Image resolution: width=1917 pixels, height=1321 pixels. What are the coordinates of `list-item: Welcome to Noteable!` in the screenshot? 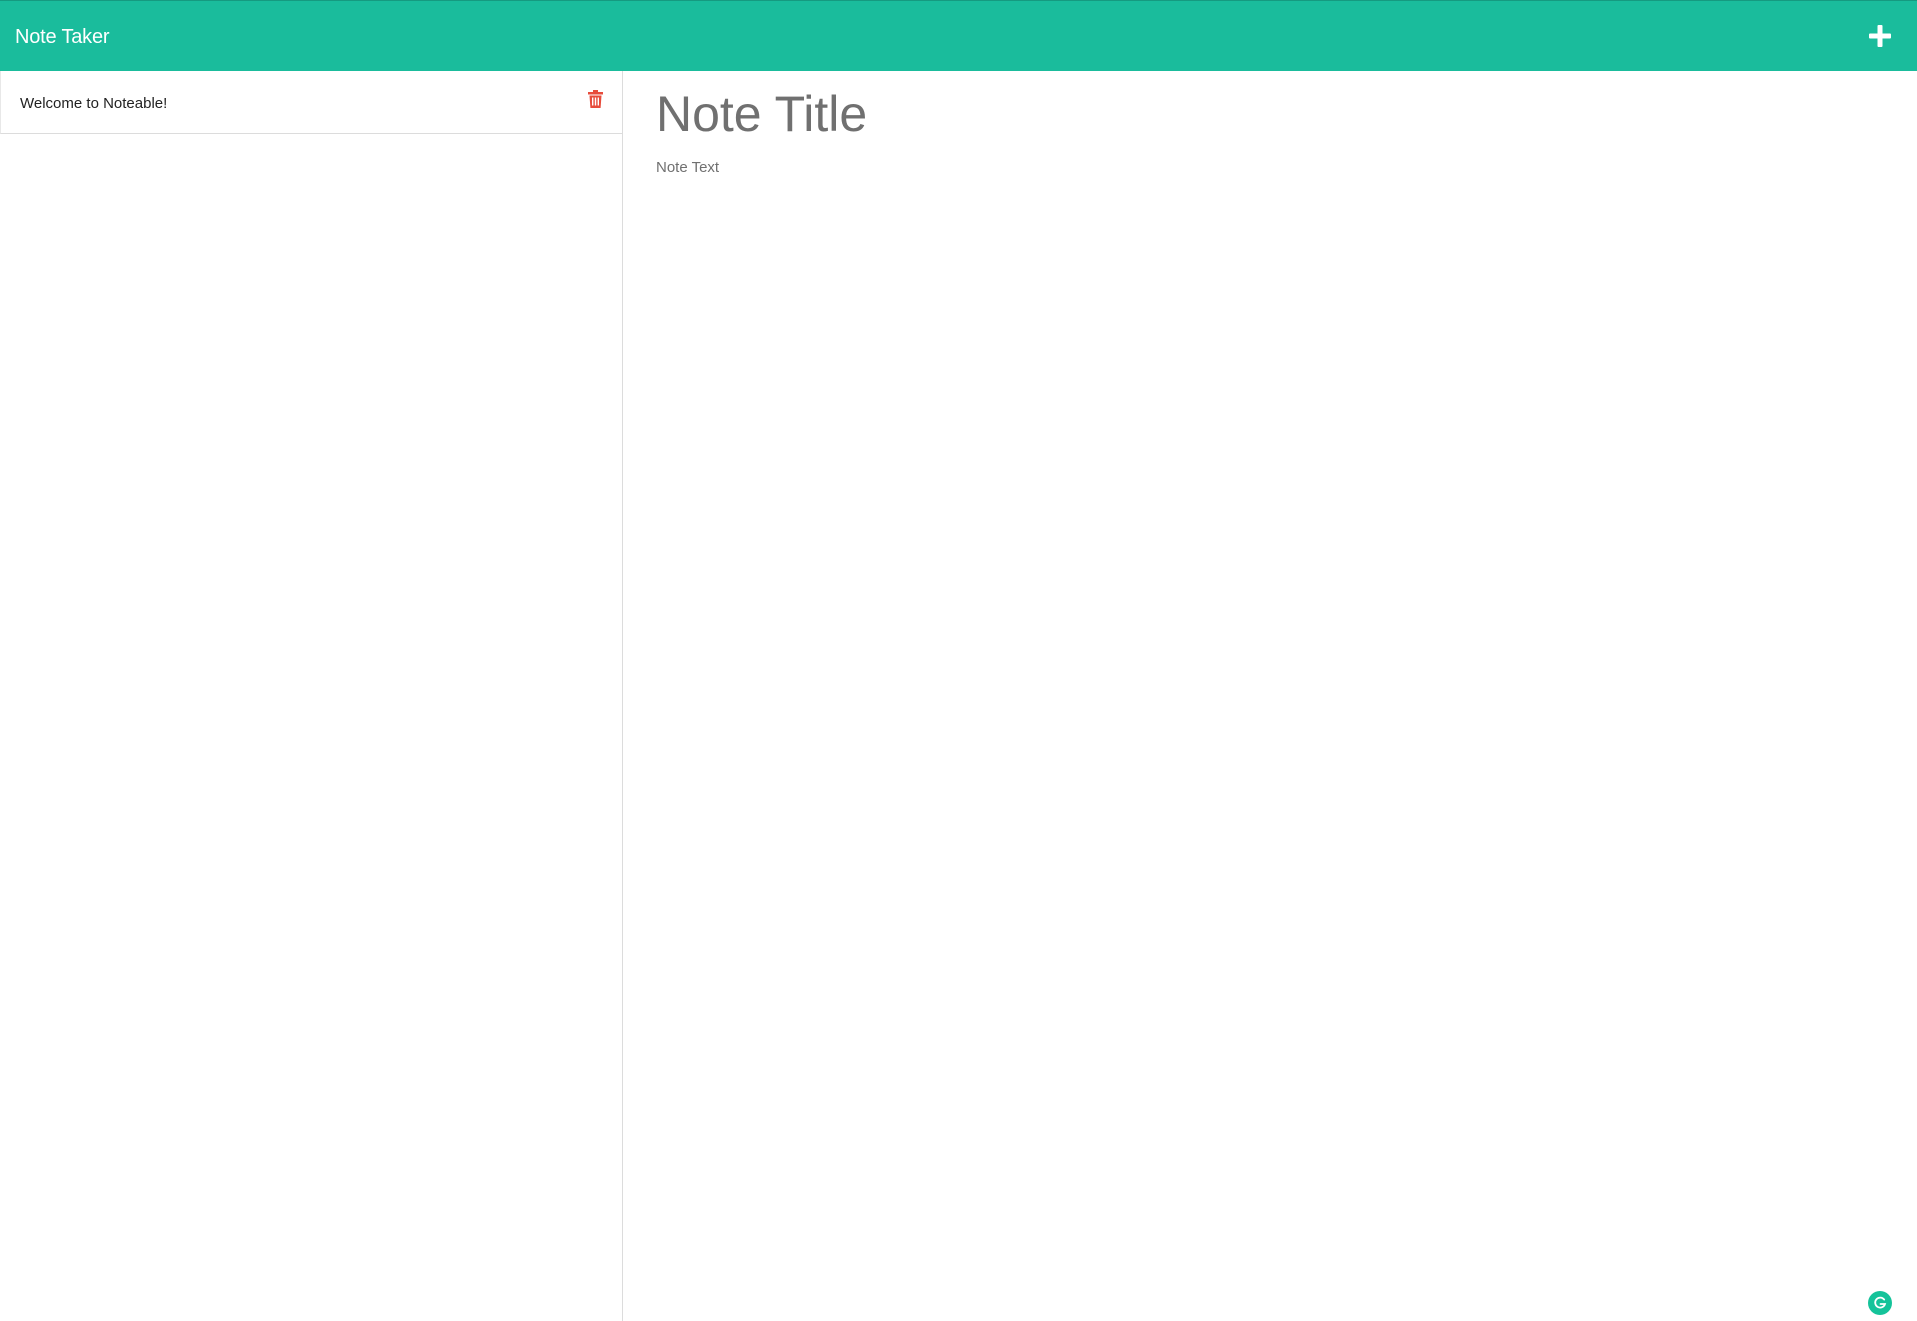 It's located at (311, 102).